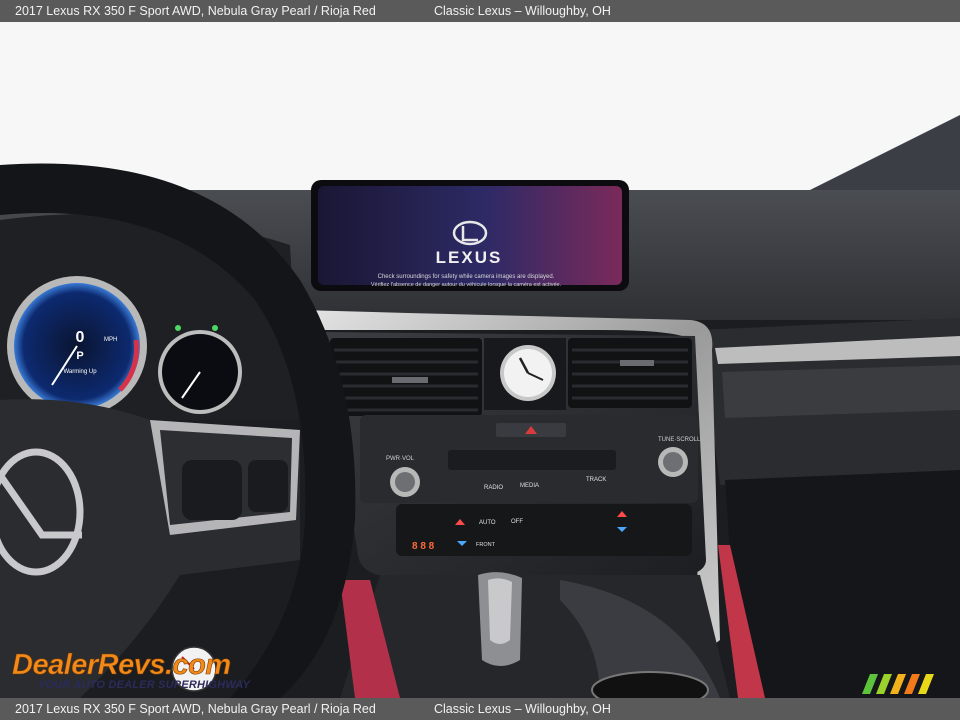  Describe the element at coordinates (544, 530) in the screenshot. I see `climate-control-panel: 8 8 8 AUTO OFF FRONT` at that location.